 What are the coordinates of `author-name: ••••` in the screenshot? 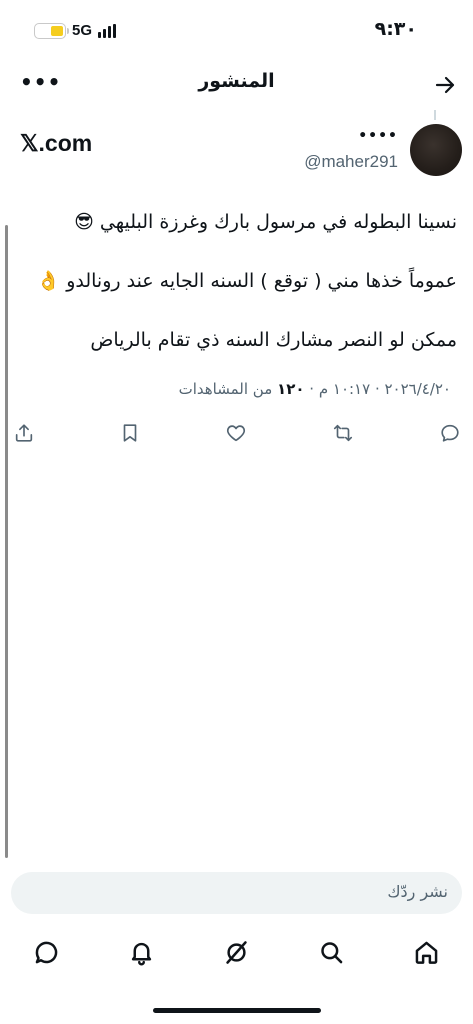 It's located at (378, 136).